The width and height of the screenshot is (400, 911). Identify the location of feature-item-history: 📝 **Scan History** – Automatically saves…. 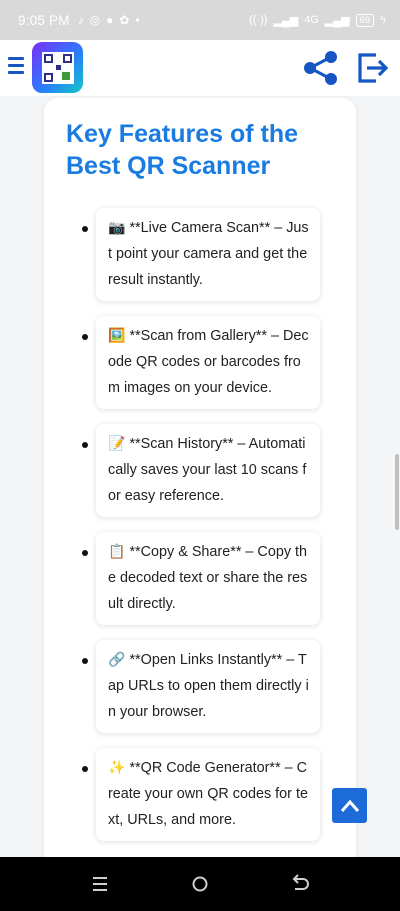
(201, 470).